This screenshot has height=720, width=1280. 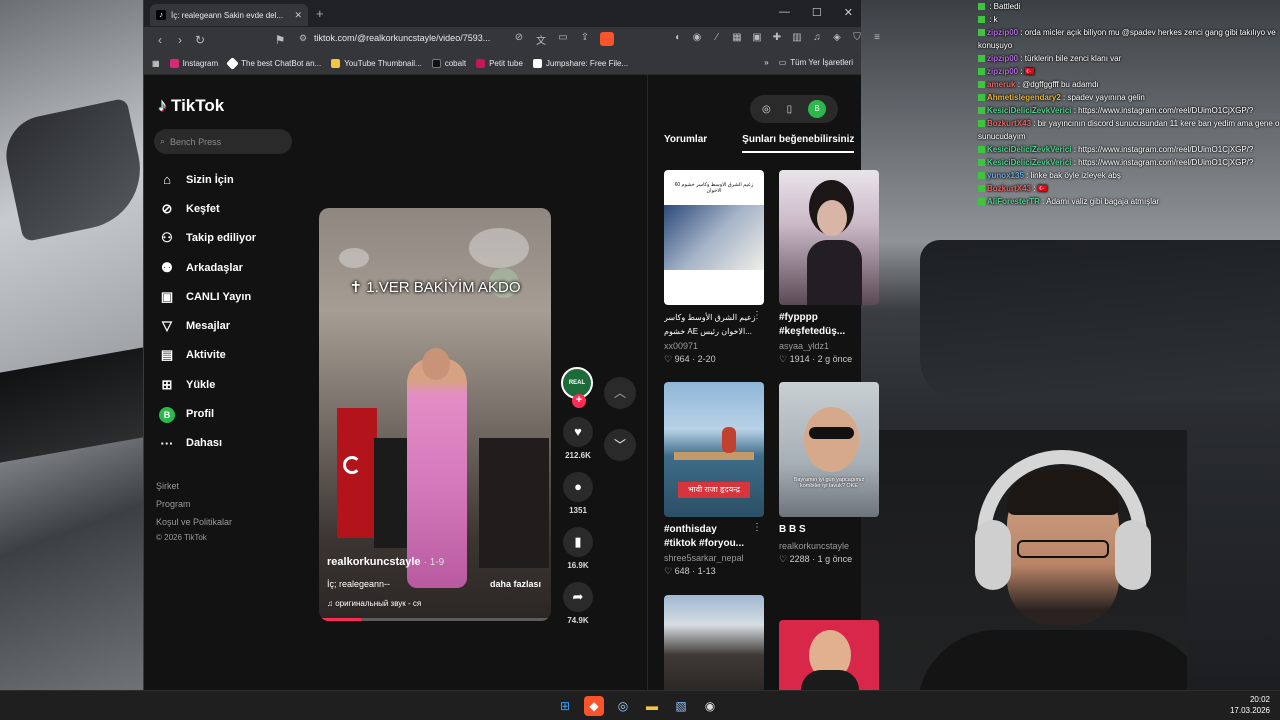 What do you see at coordinates (1250, 705) in the screenshot?
I see `system-clock: 20:02 17.03.2026` at bounding box center [1250, 705].